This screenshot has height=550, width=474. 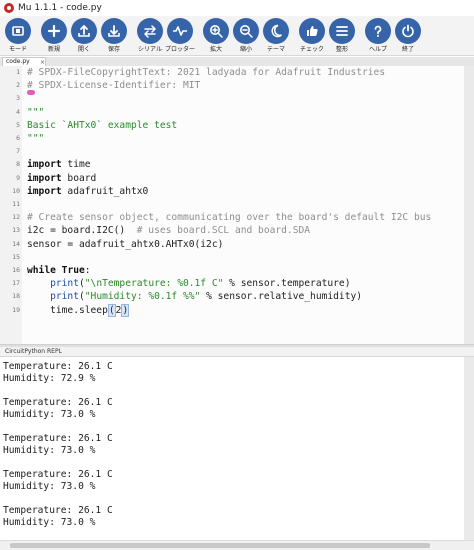 What do you see at coordinates (154, 284) in the screenshot?
I see `code-token: "\nTemperature: %0.1f C"` at bounding box center [154, 284].